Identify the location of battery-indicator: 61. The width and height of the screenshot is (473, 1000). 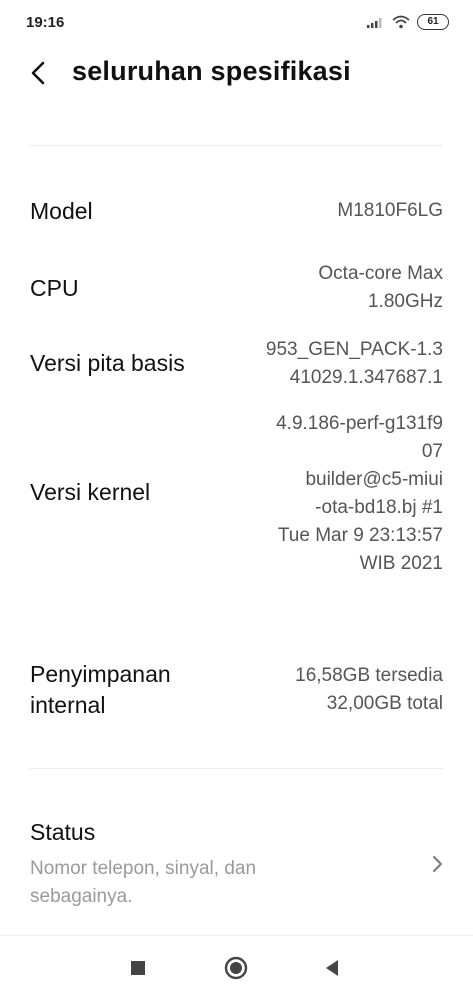
(433, 22).